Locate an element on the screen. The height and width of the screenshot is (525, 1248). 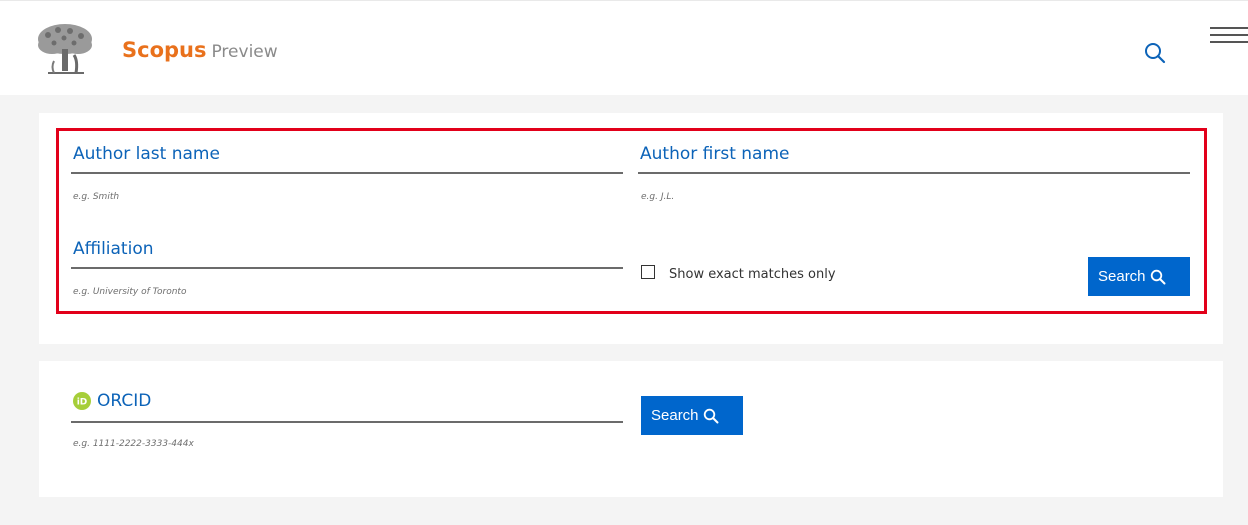
affiliation-hint: e.g. University of Toronto is located at coordinates (130, 292).